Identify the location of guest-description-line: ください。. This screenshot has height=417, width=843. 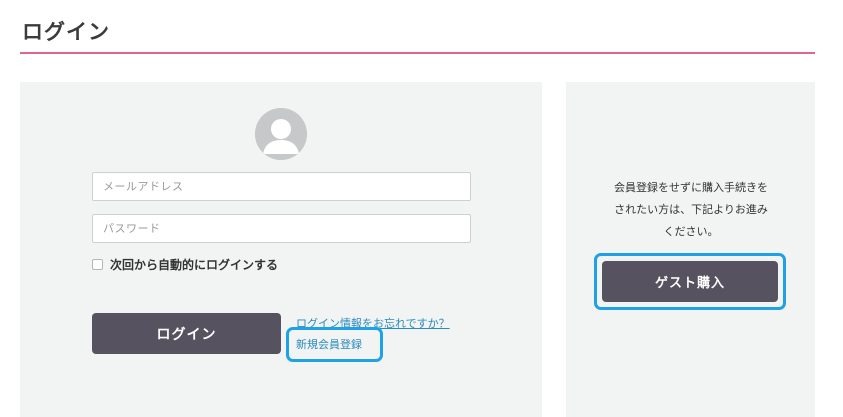
(691, 231).